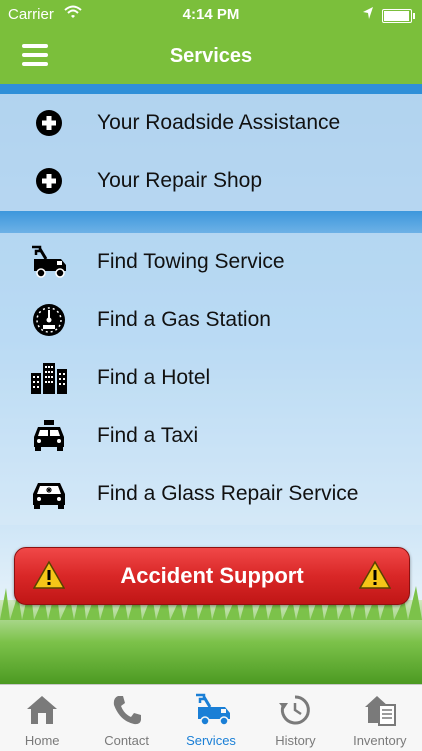  Describe the element at coordinates (211, 633) in the screenshot. I see `grass-background` at that location.